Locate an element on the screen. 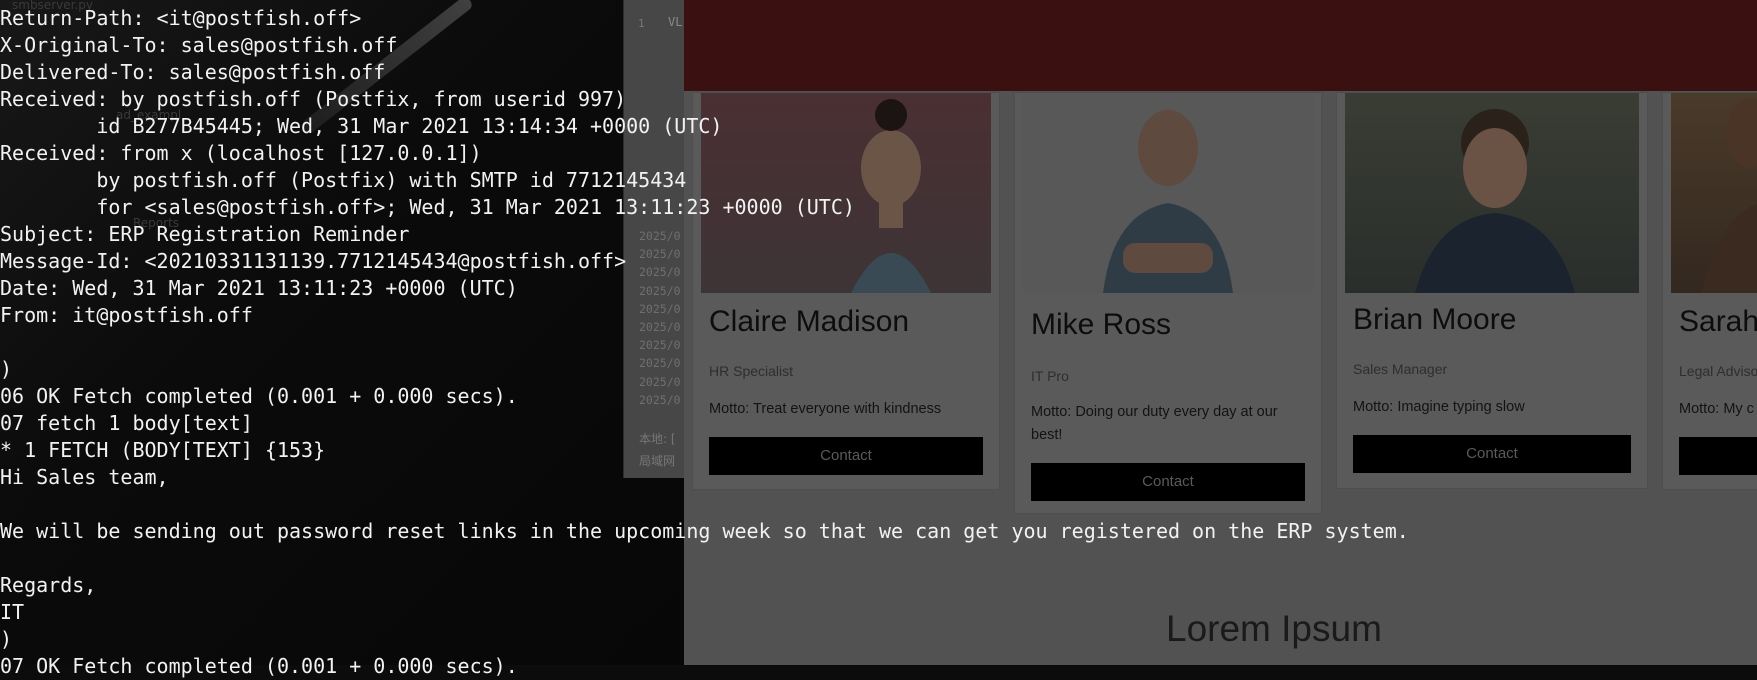 The image size is (1757, 680). team-photo is located at coordinates (1714, 193).